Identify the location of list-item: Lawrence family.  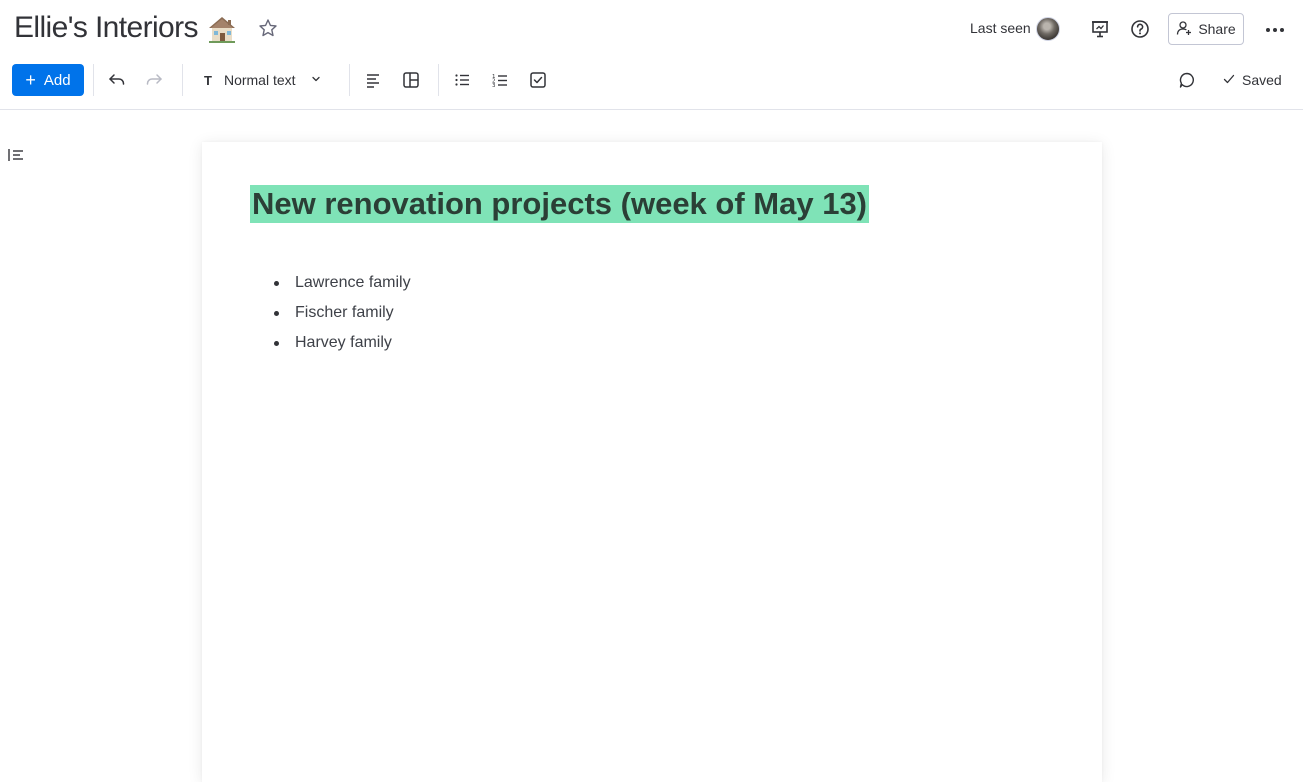
(342, 283).